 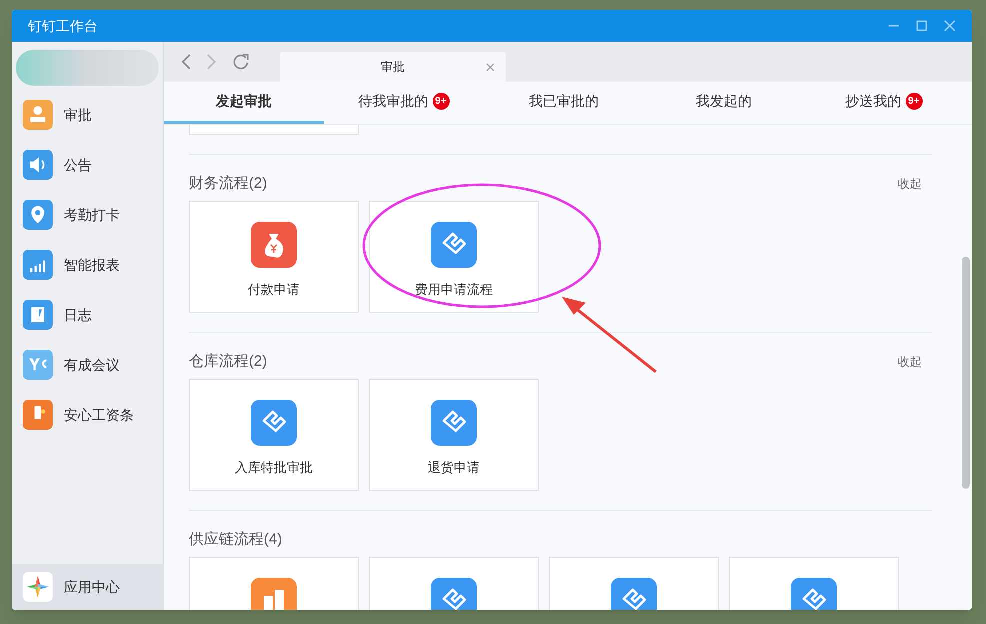 What do you see at coordinates (87, 215) in the screenshot?
I see `sidebar-item: 考勤打卡` at bounding box center [87, 215].